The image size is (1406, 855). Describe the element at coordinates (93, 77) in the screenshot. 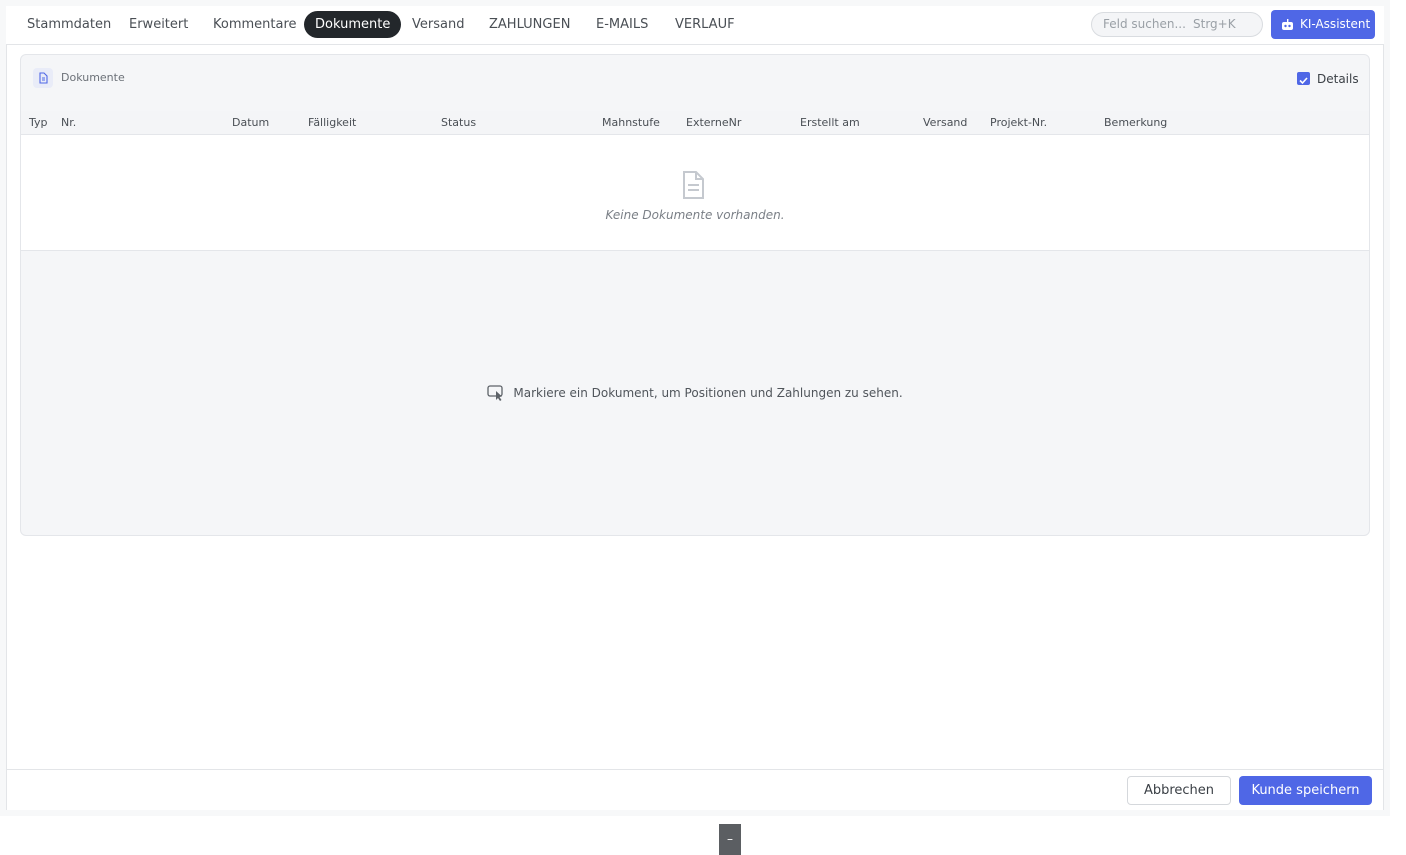

I see `card-title: Dokumente` at that location.